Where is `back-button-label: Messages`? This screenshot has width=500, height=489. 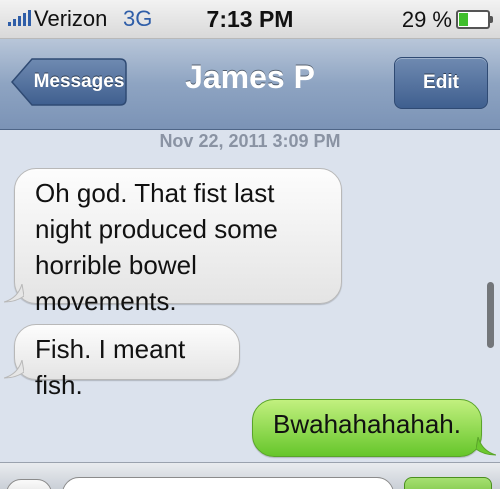
back-button-label: Messages is located at coordinates (79, 81).